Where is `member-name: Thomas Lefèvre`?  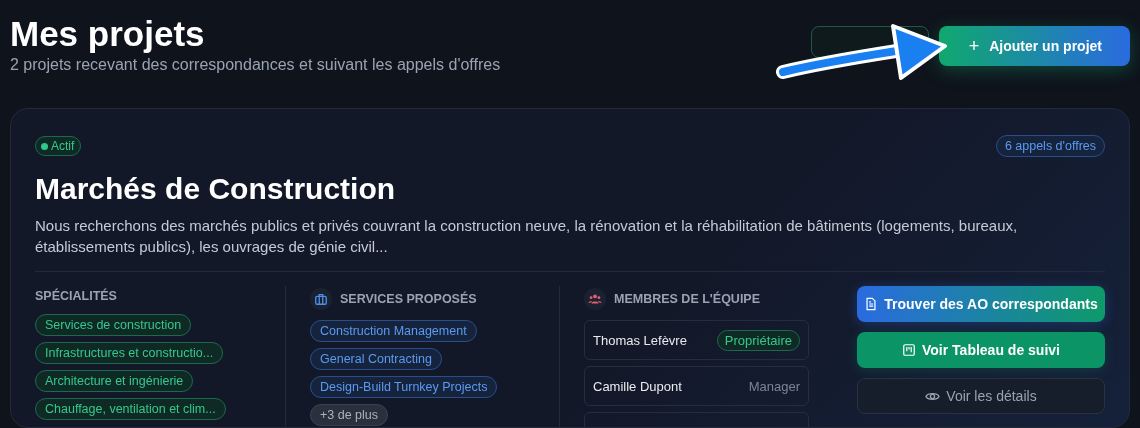
member-name: Thomas Lefèvre is located at coordinates (640, 340).